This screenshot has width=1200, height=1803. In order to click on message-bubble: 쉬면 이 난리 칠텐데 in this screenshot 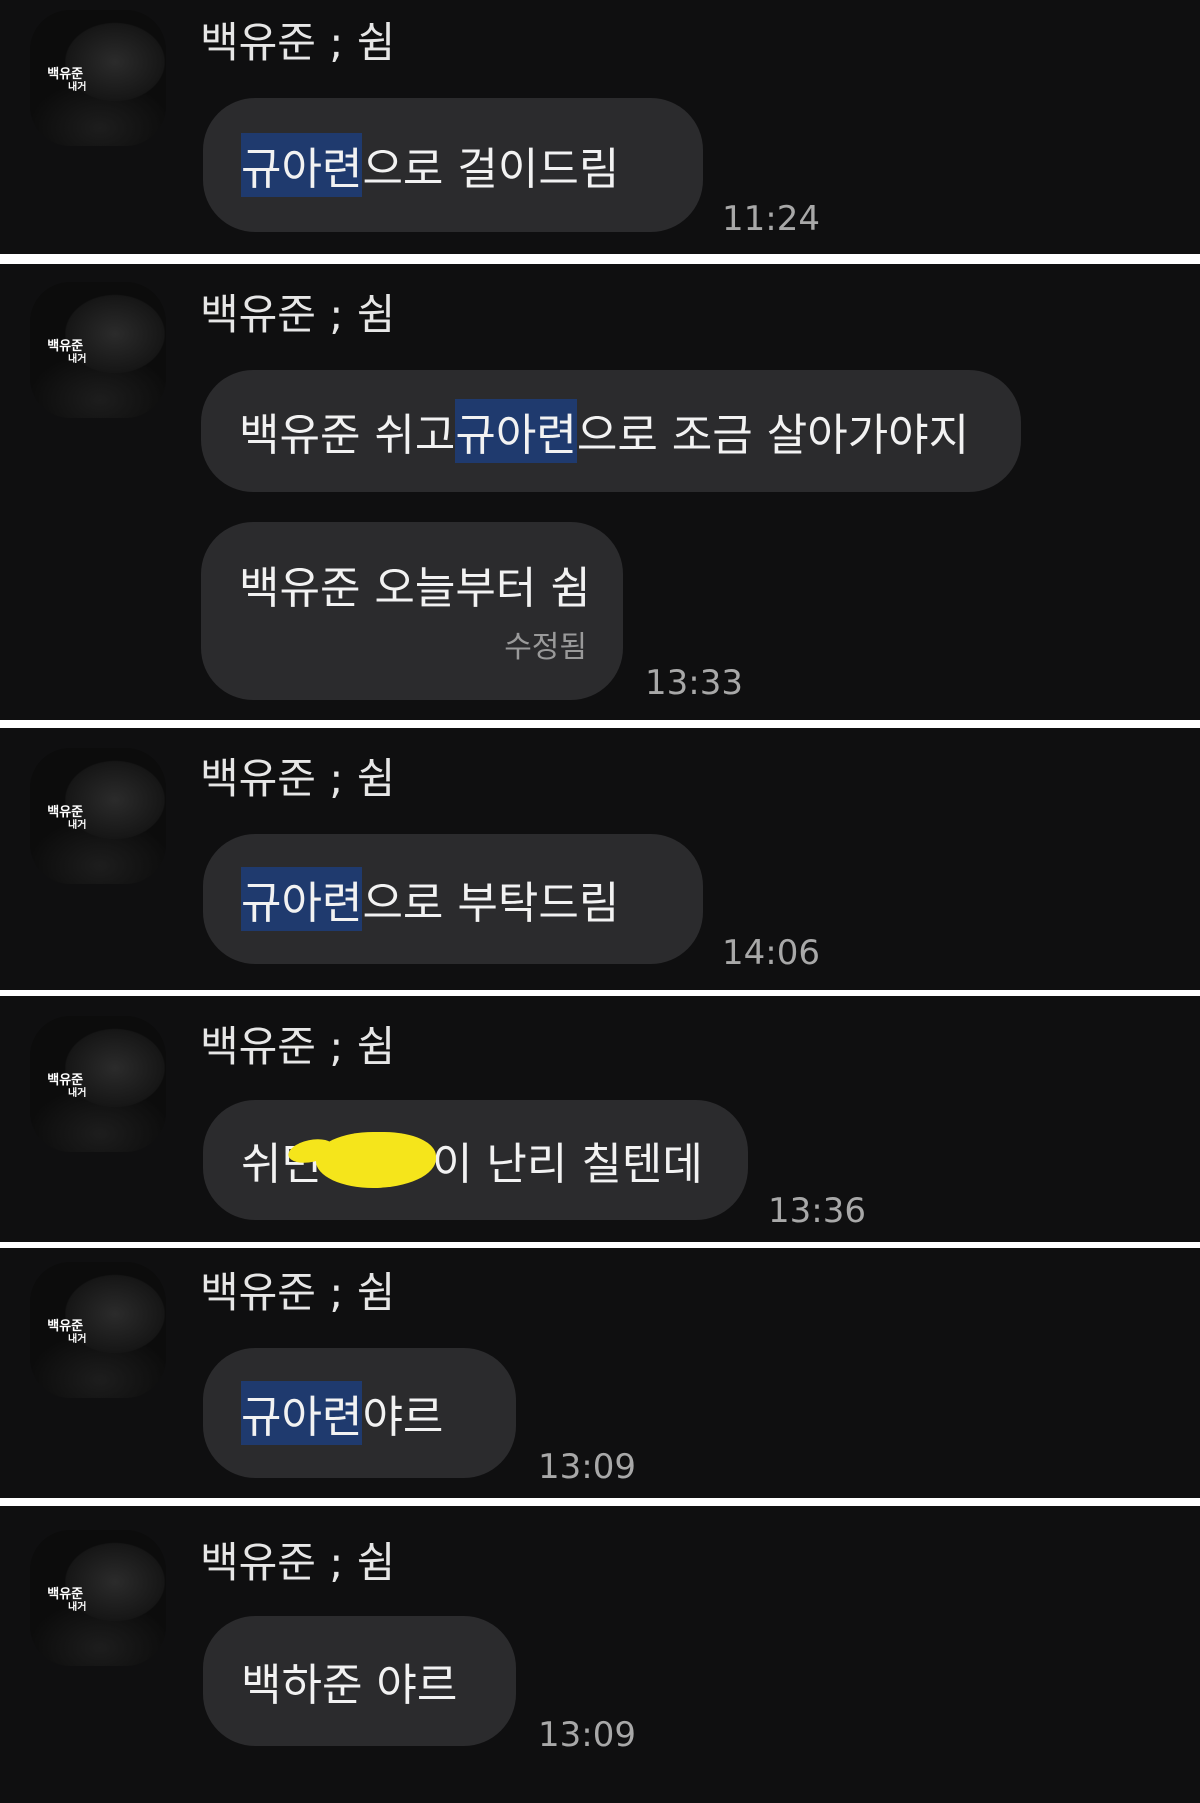, I will do `click(475, 1160)`.